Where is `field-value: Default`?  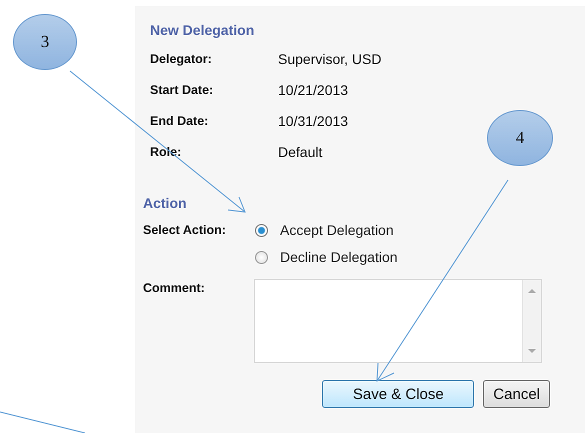
field-value: Default is located at coordinates (301, 152).